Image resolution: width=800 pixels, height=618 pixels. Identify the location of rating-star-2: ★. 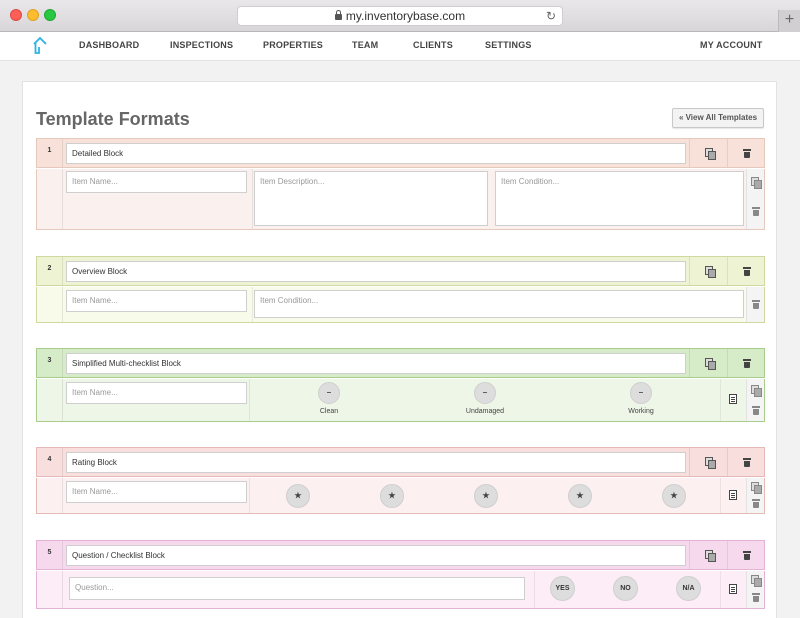
(392, 496).